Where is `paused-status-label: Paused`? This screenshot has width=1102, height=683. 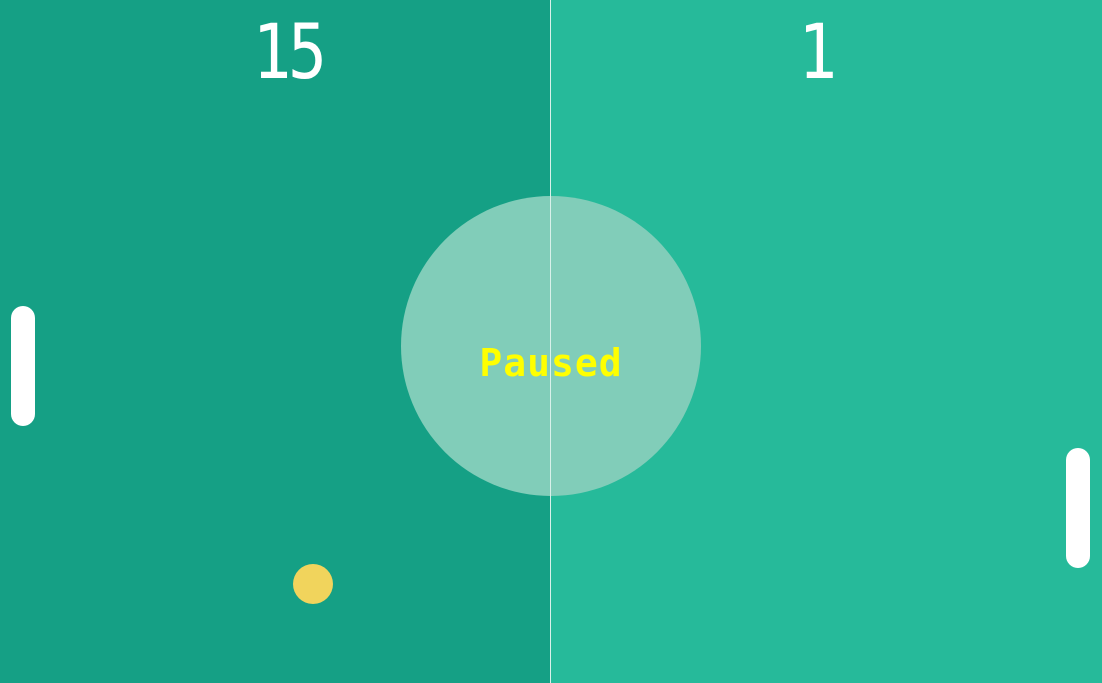 paused-status-label: Paused is located at coordinates (551, 363).